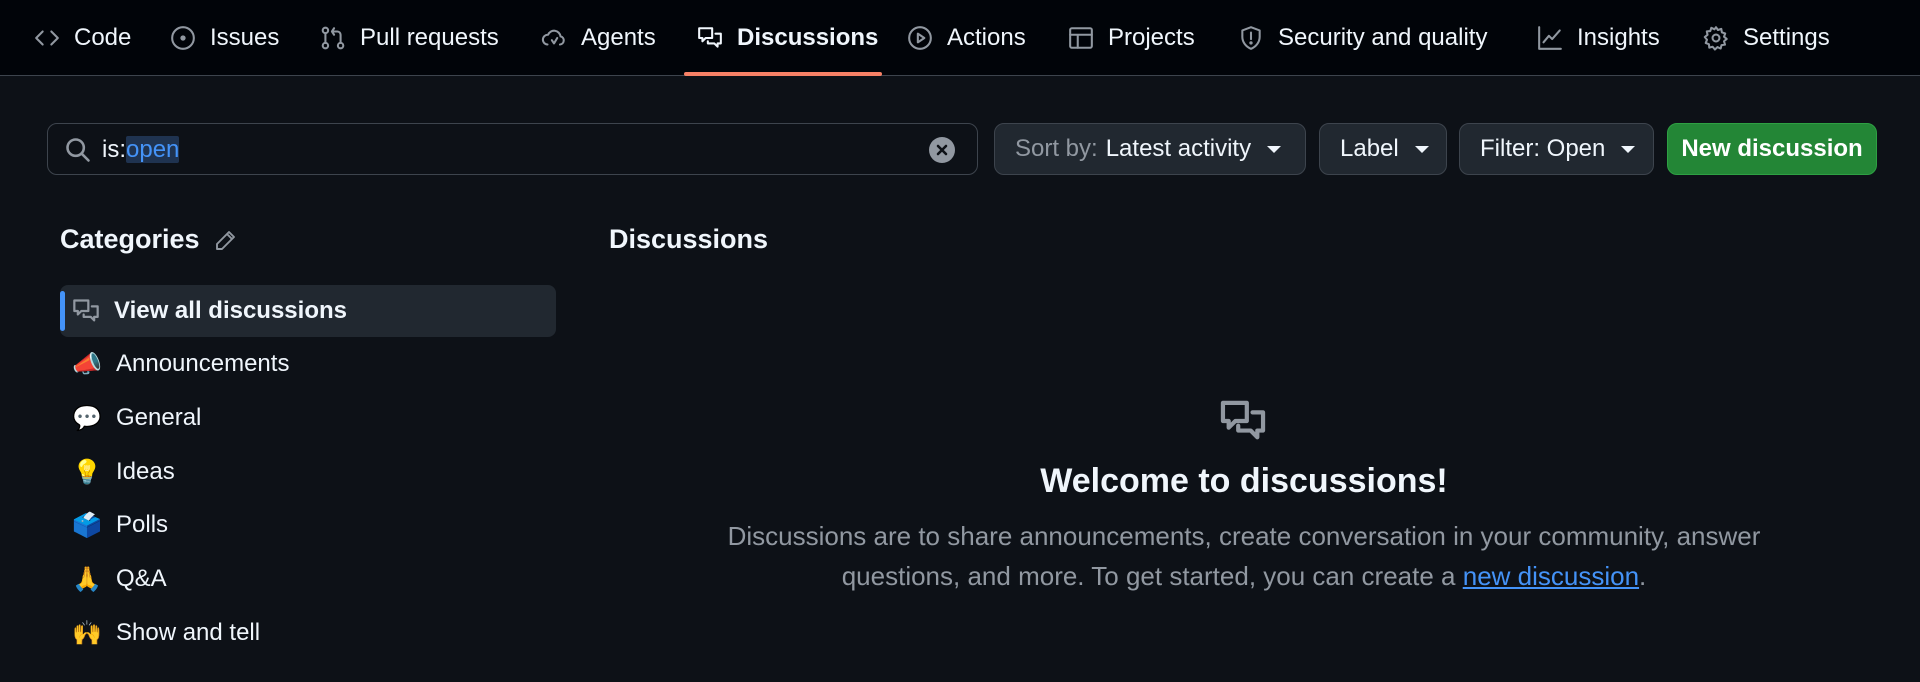  I want to click on sort-value: Latest activity, so click(1178, 148).